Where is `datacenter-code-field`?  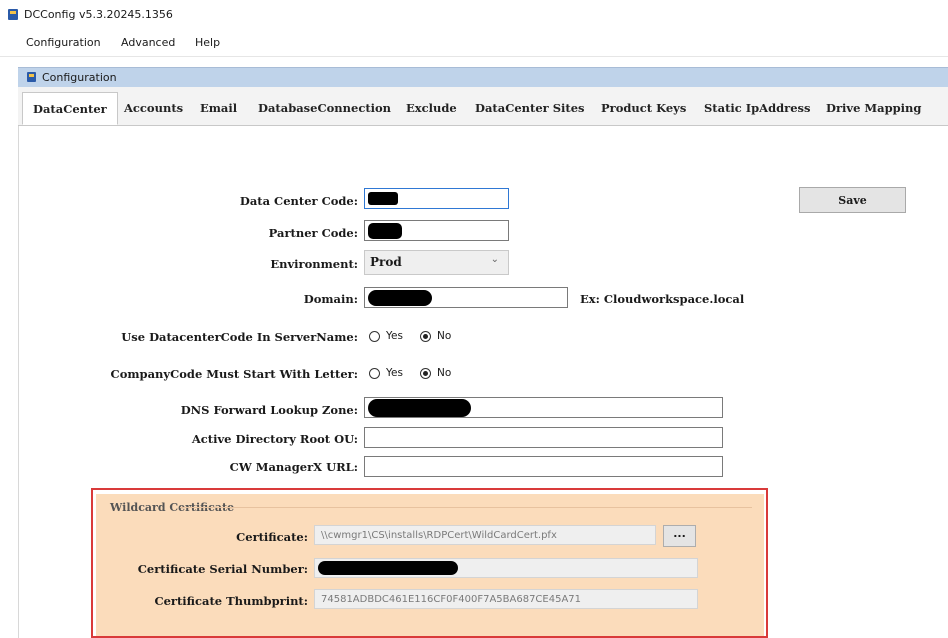
datacenter-code-field is located at coordinates (436, 198).